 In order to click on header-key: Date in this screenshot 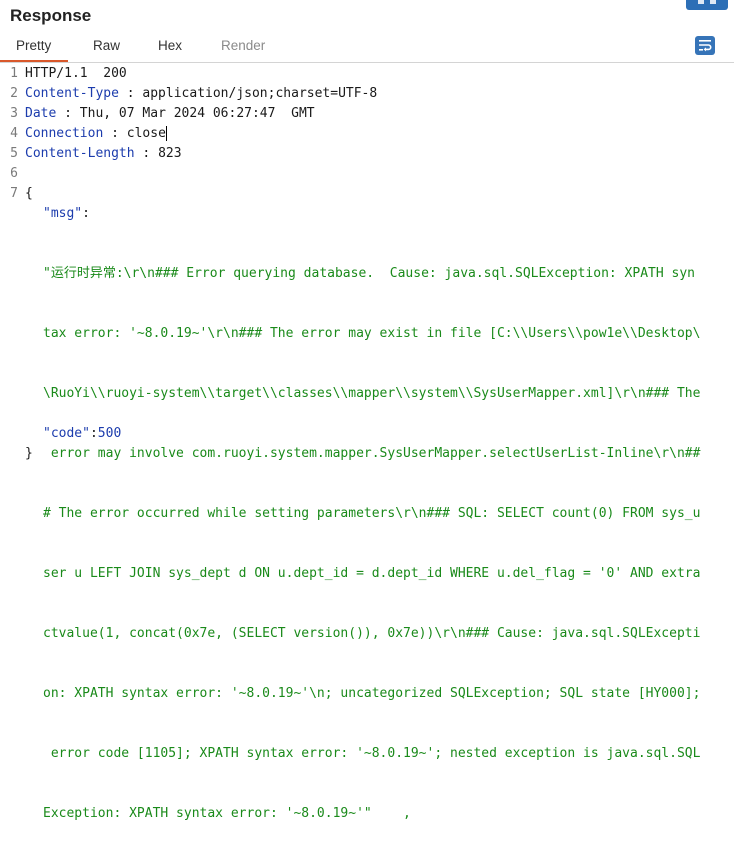, I will do `click(41, 113)`.